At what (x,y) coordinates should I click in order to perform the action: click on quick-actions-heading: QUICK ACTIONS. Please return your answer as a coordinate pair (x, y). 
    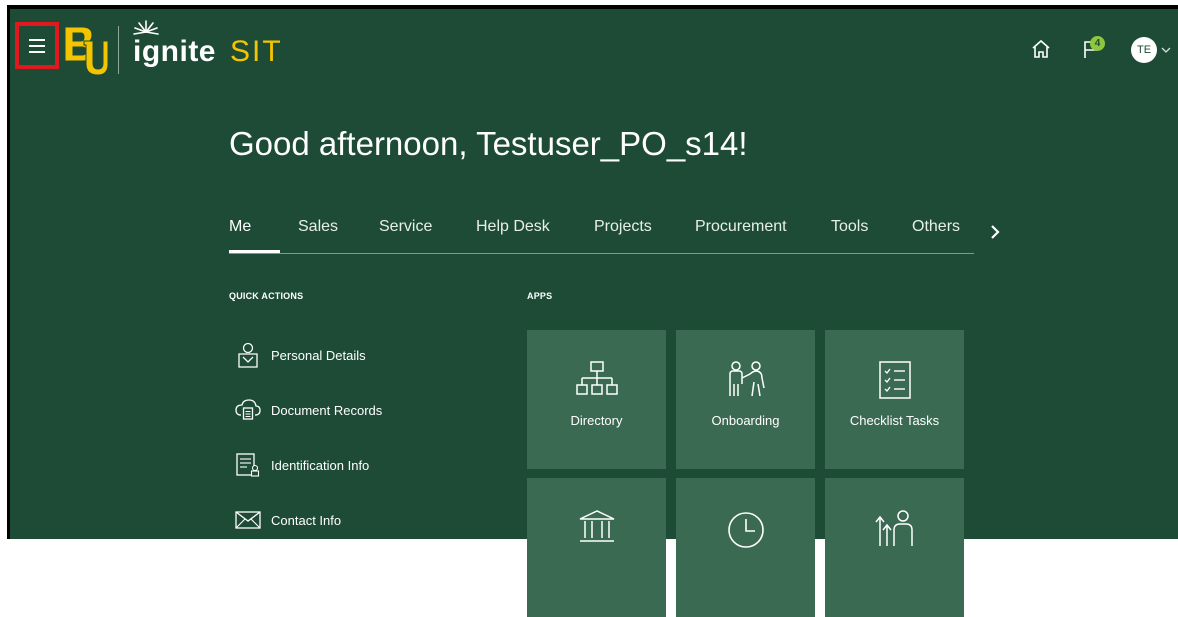
    Looking at the image, I should click on (266, 296).